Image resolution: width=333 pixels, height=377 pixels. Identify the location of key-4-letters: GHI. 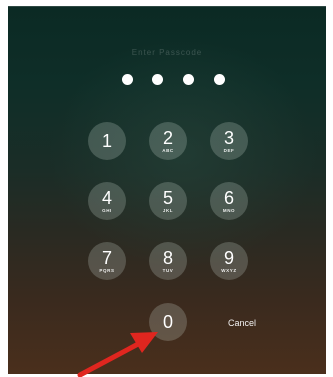
(107, 210).